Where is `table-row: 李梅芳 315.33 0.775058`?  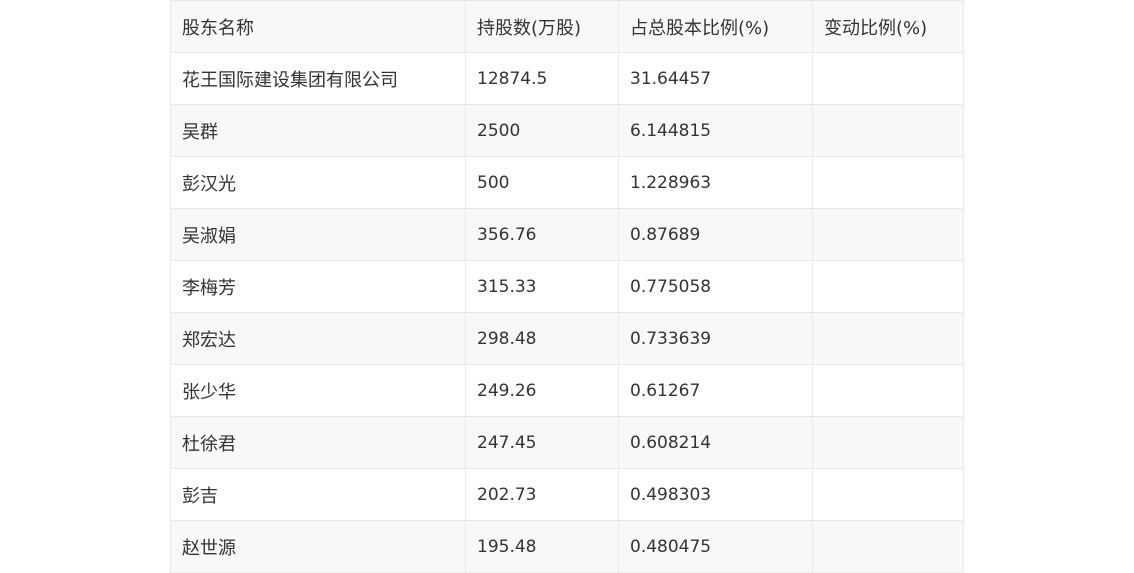 table-row: 李梅芳 315.33 0.775058 is located at coordinates (567, 286).